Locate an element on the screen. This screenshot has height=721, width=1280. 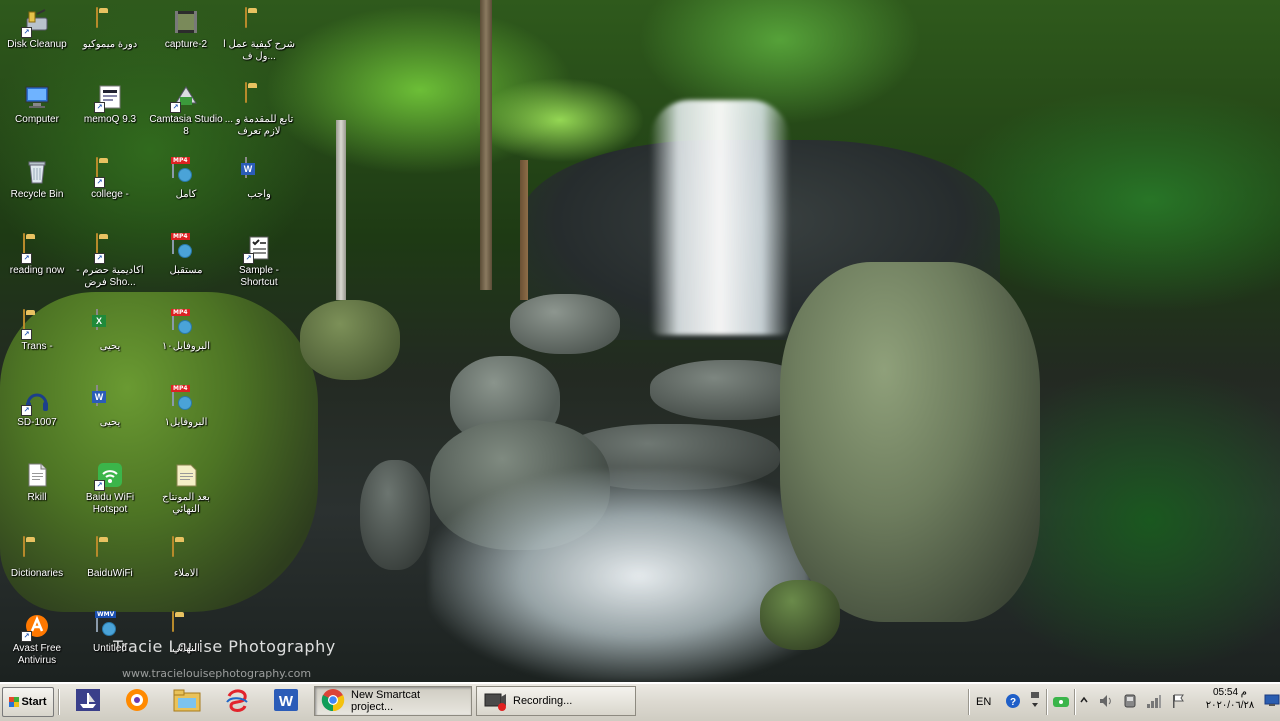
folder-explorer-icon is located at coordinates (187, 702).